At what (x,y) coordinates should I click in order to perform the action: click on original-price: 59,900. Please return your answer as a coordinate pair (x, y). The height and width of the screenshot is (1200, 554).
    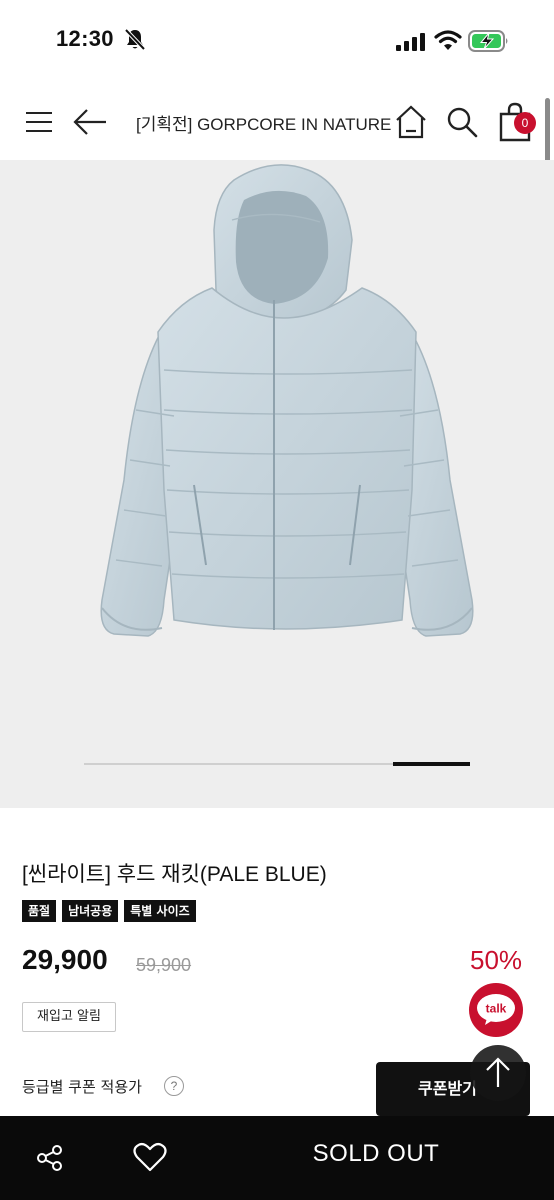
    Looking at the image, I should click on (164, 965).